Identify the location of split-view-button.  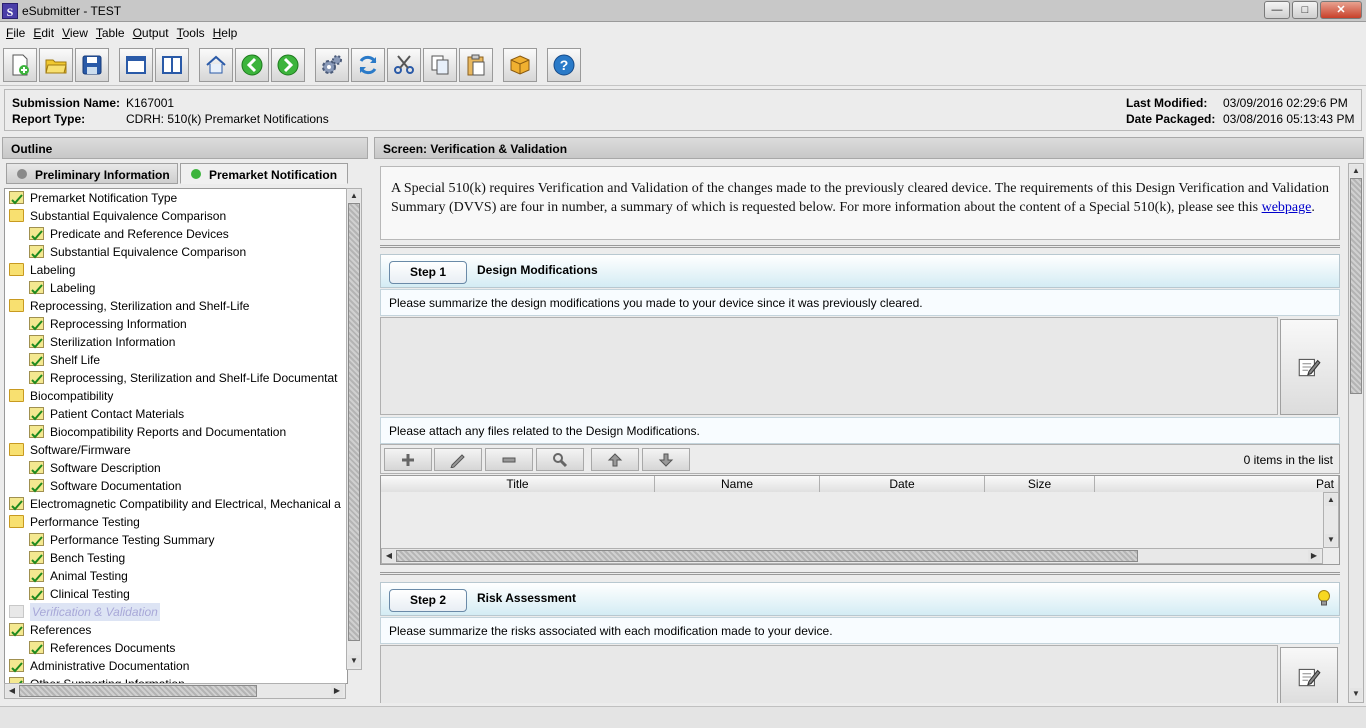
(172, 65).